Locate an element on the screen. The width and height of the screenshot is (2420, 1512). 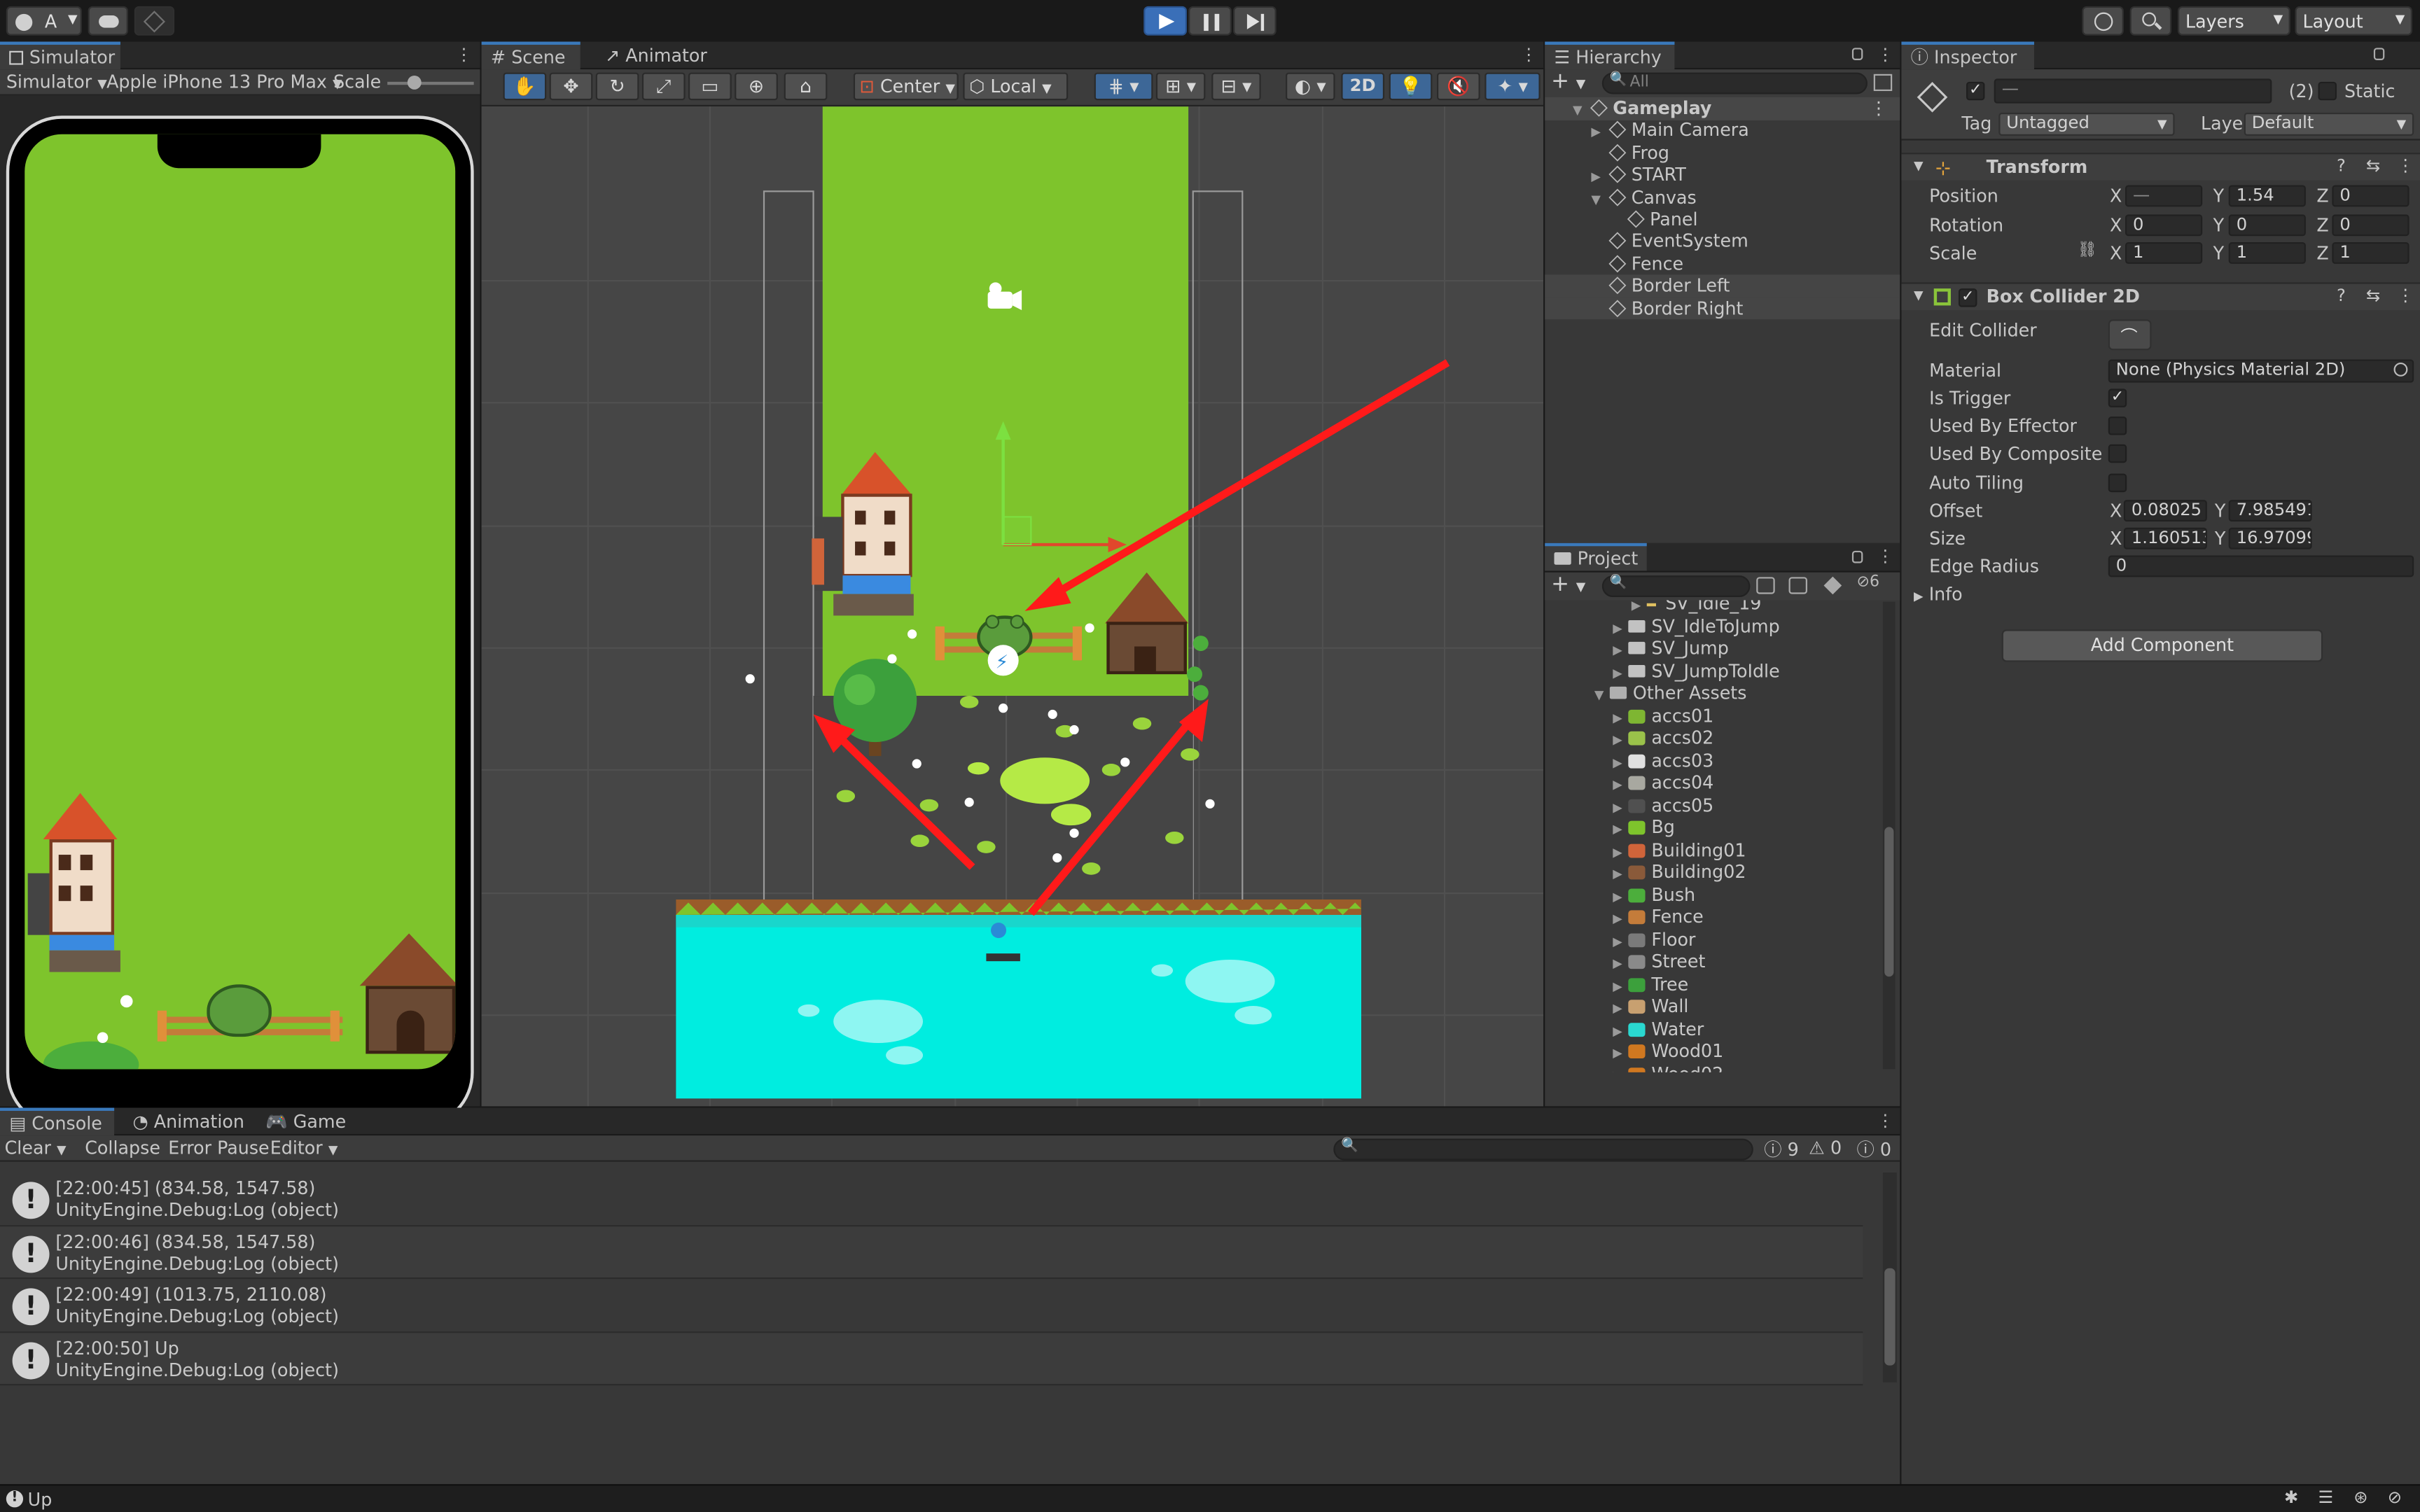
search-button is located at coordinates (2150, 21).